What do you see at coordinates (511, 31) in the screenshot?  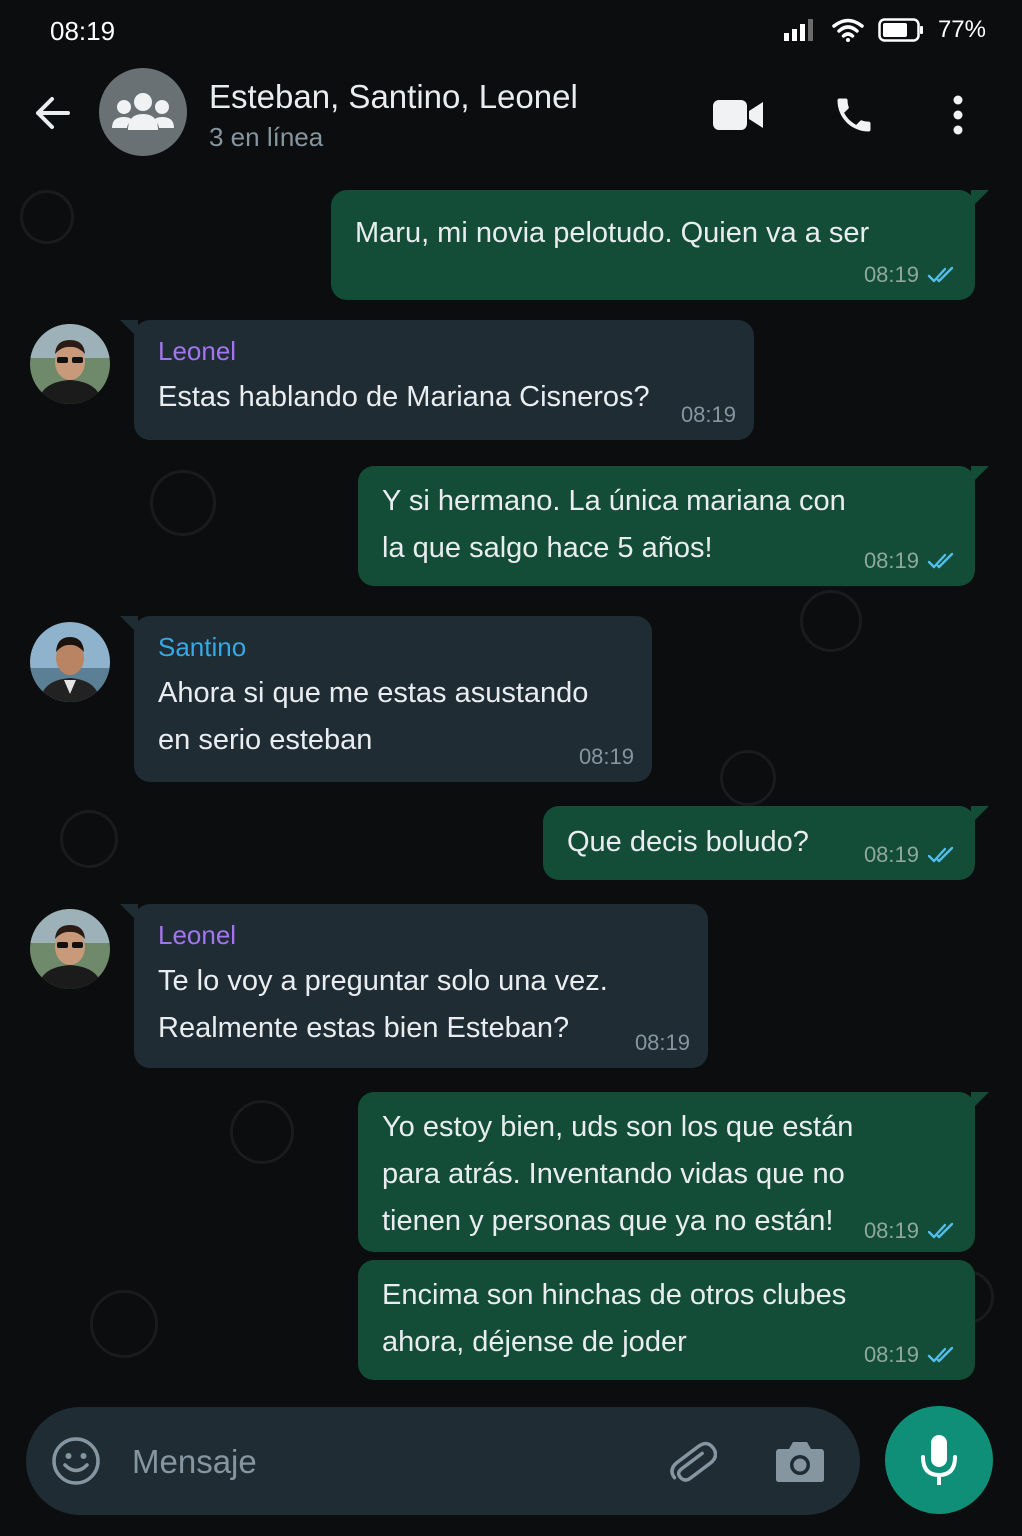 I see `status-bar: 08:19 77%` at bounding box center [511, 31].